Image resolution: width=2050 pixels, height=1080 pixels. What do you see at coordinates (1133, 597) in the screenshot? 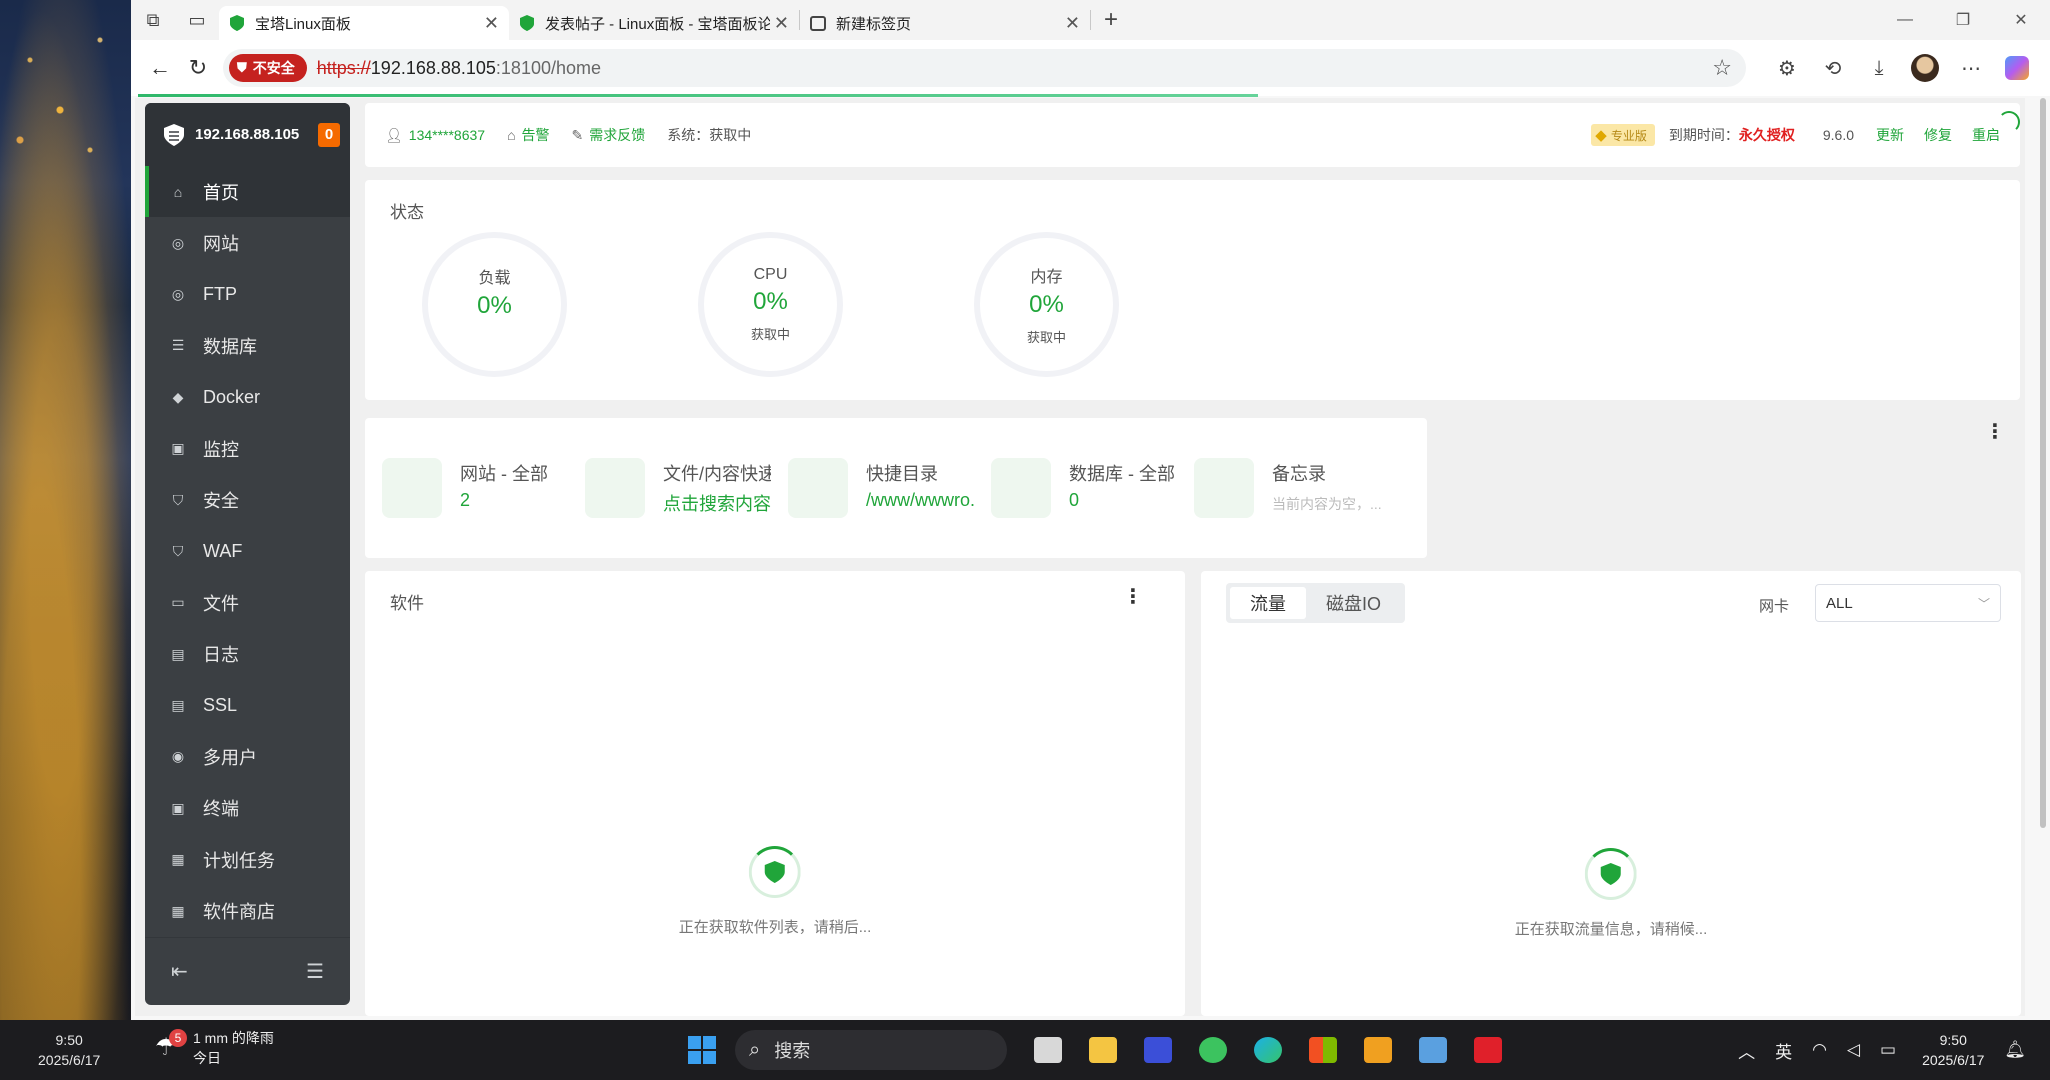
I see `software-more-icon: ⋮` at bounding box center [1133, 597].